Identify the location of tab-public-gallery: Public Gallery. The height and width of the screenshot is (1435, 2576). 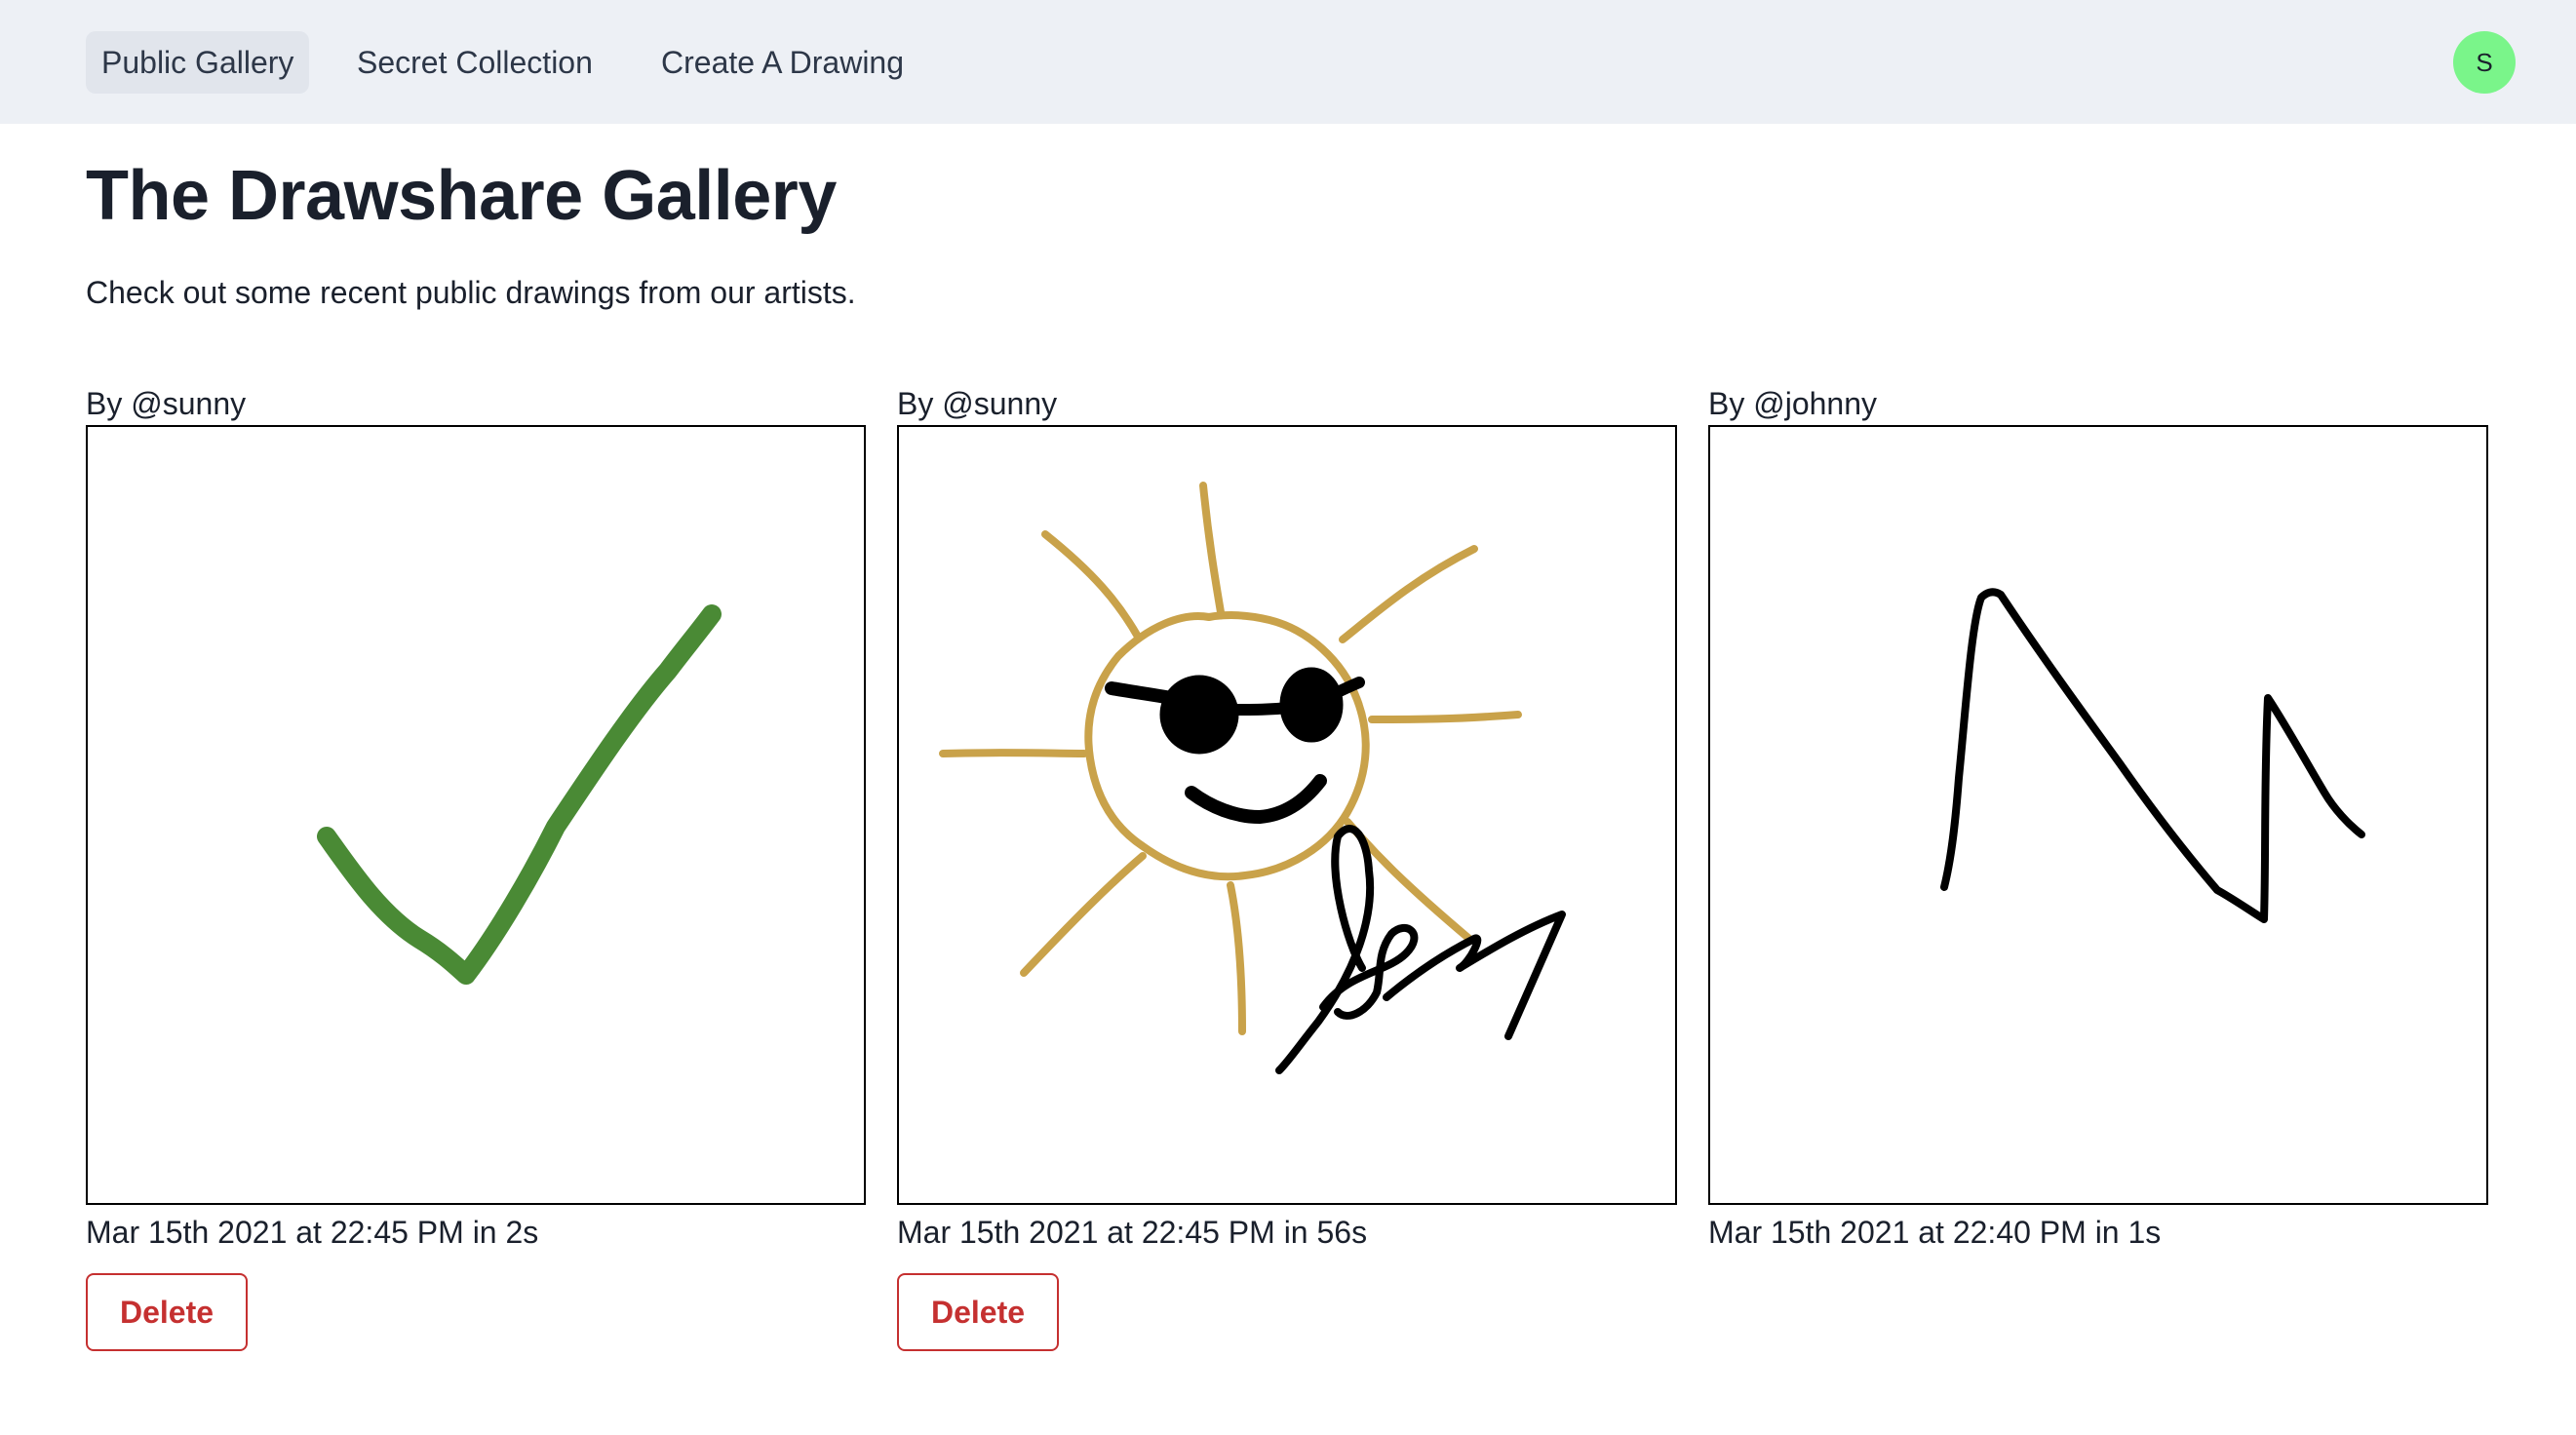
(198, 63).